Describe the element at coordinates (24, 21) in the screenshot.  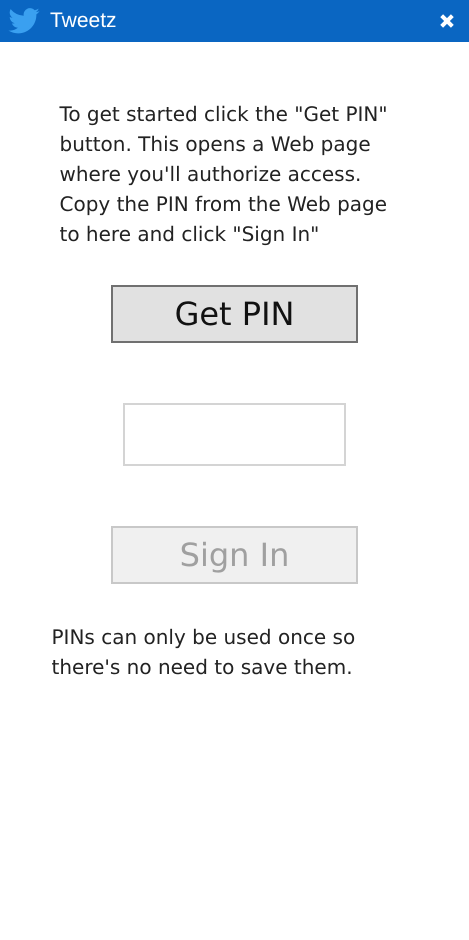
I see `bird-icon` at that location.